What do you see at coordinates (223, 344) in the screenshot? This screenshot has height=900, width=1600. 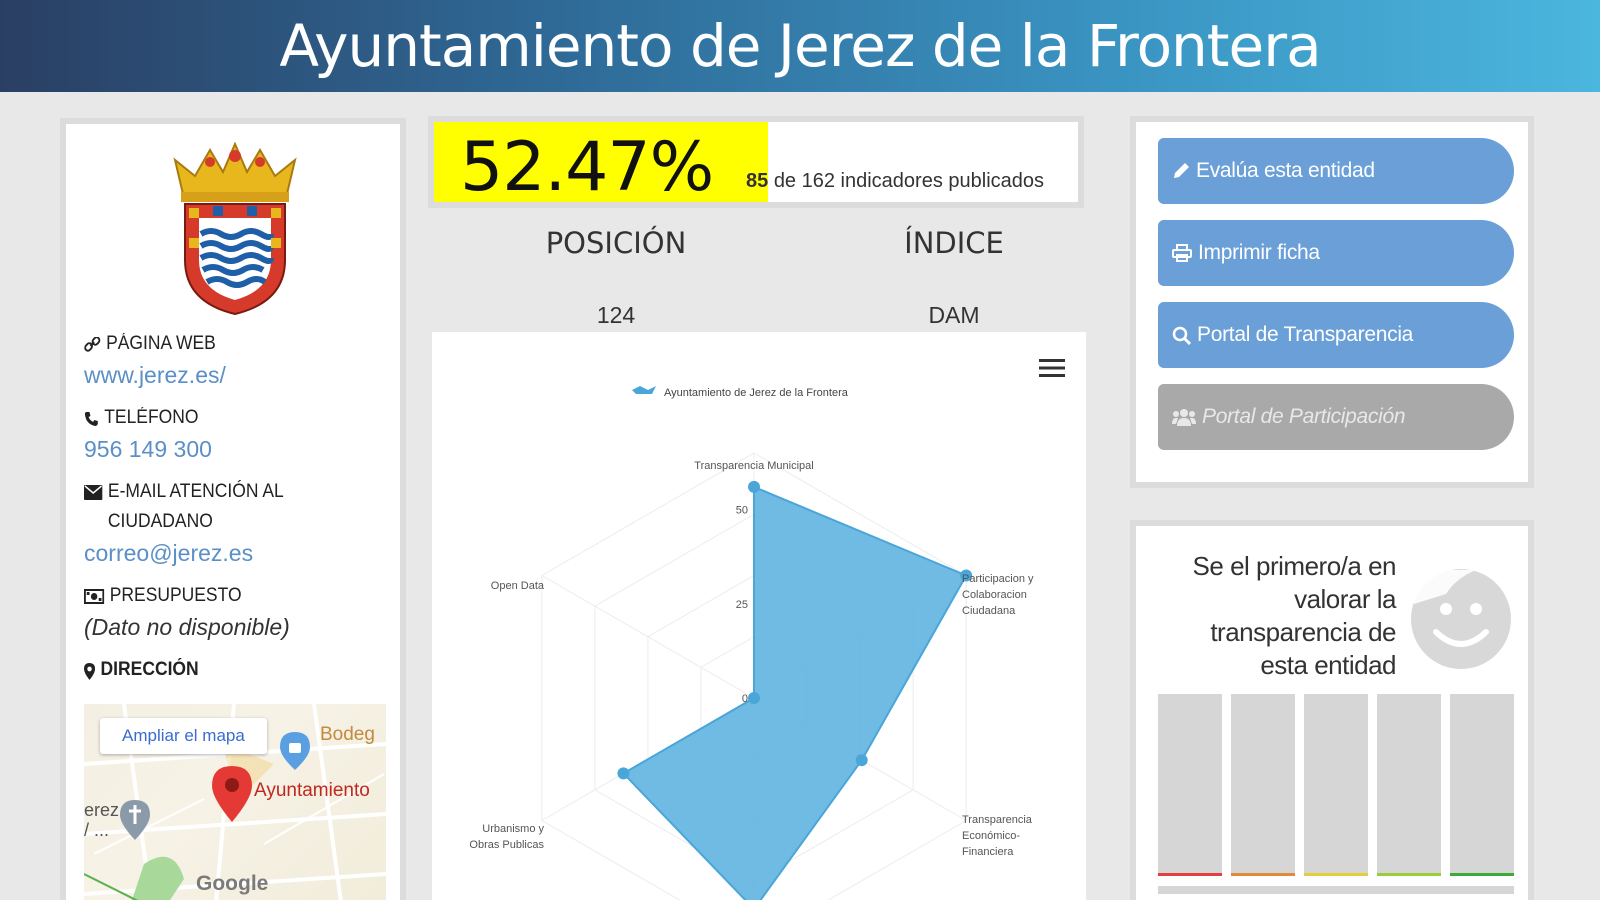 I see `website-label: PÁGINA WEB` at bounding box center [223, 344].